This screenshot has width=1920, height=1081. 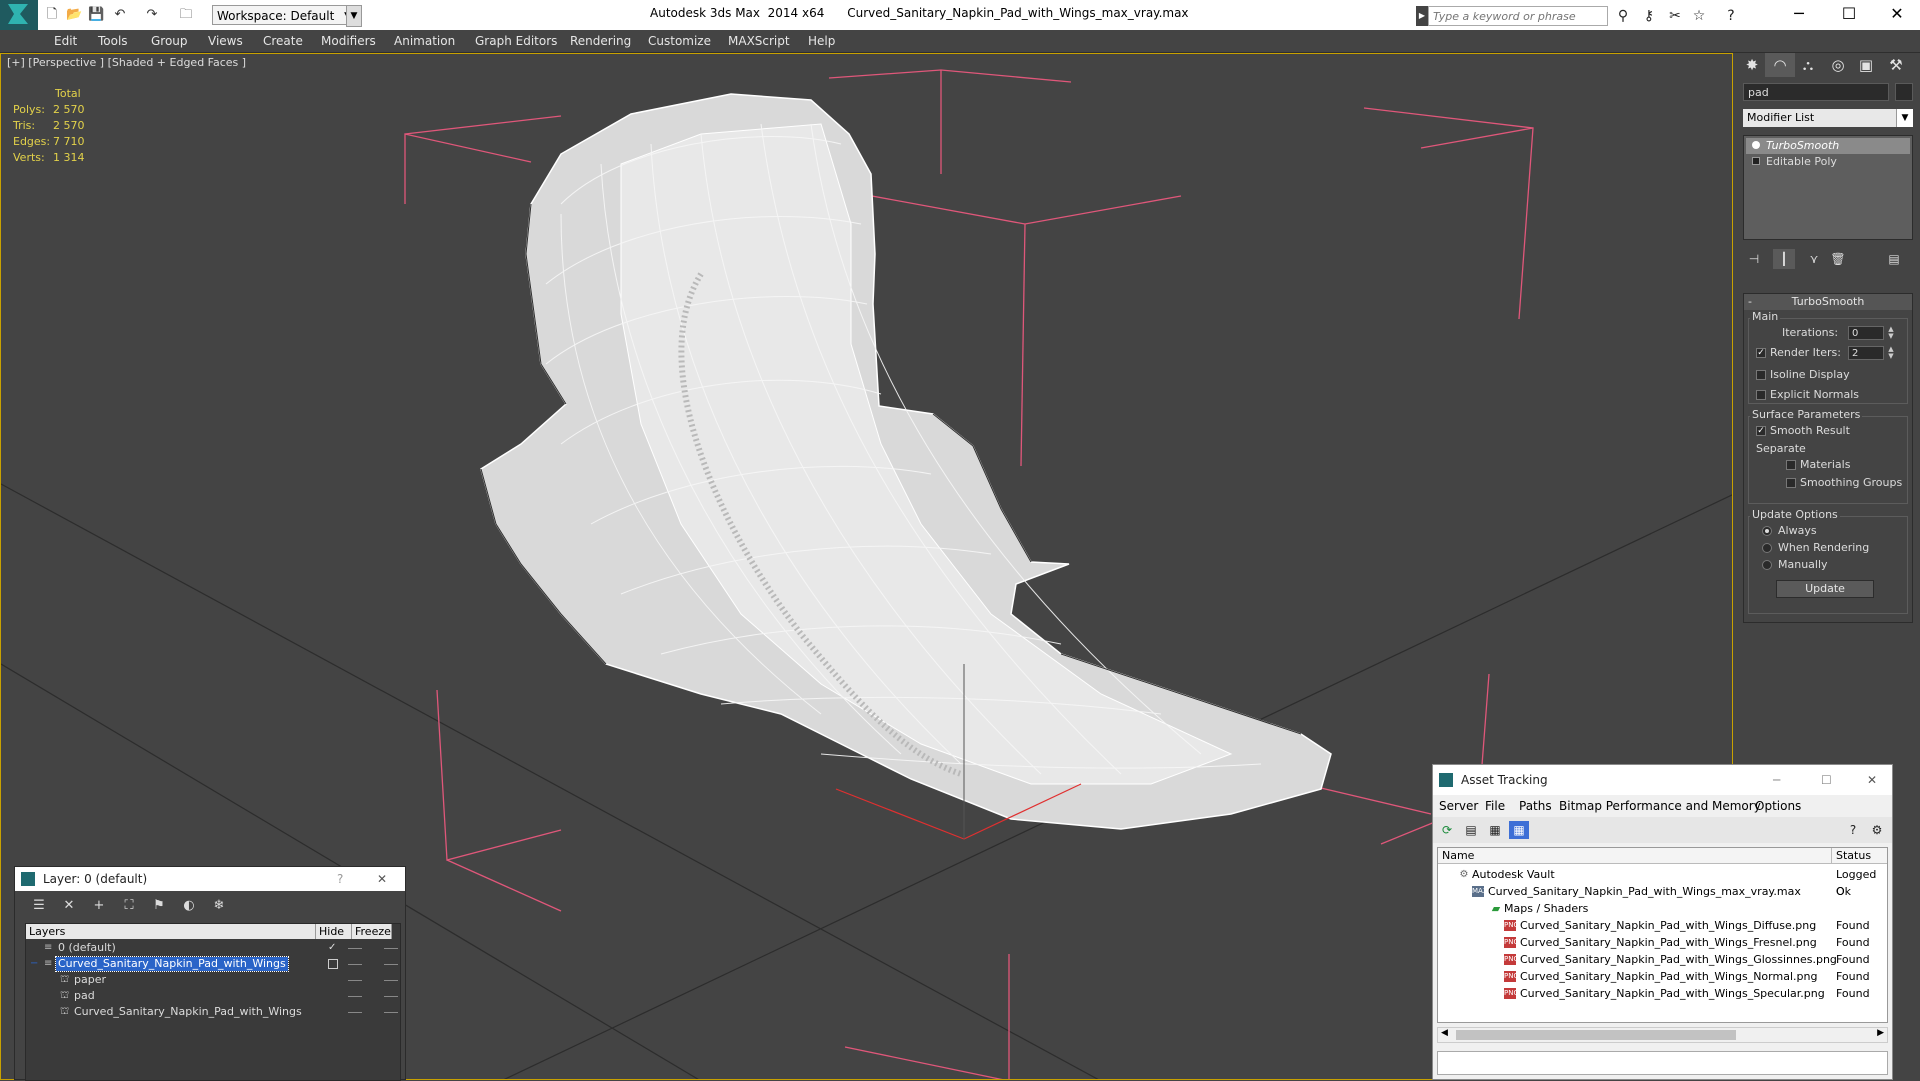 What do you see at coordinates (679, 41) in the screenshot?
I see `menu-customize: Customize` at bounding box center [679, 41].